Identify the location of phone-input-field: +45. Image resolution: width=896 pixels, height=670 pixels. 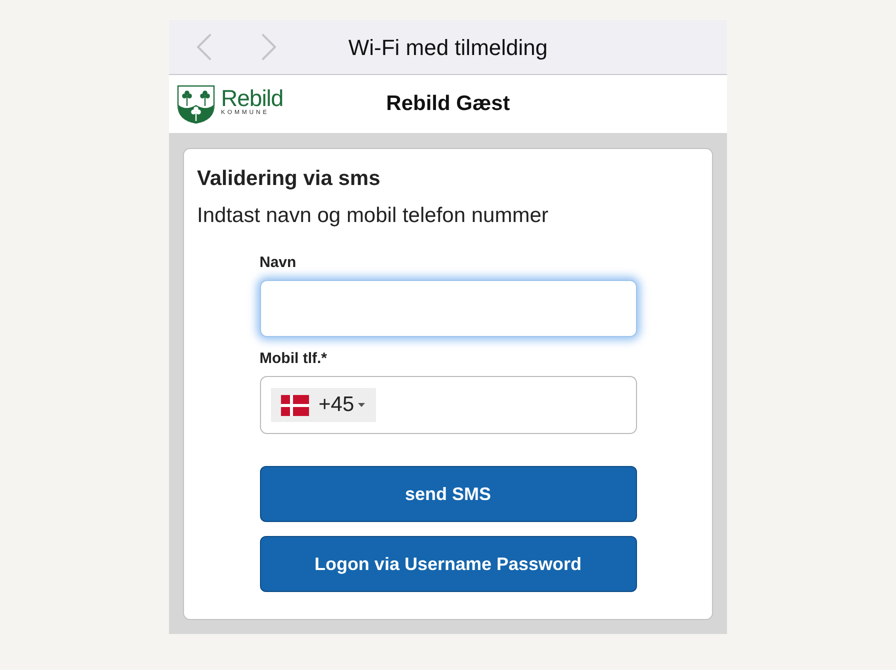
(448, 405).